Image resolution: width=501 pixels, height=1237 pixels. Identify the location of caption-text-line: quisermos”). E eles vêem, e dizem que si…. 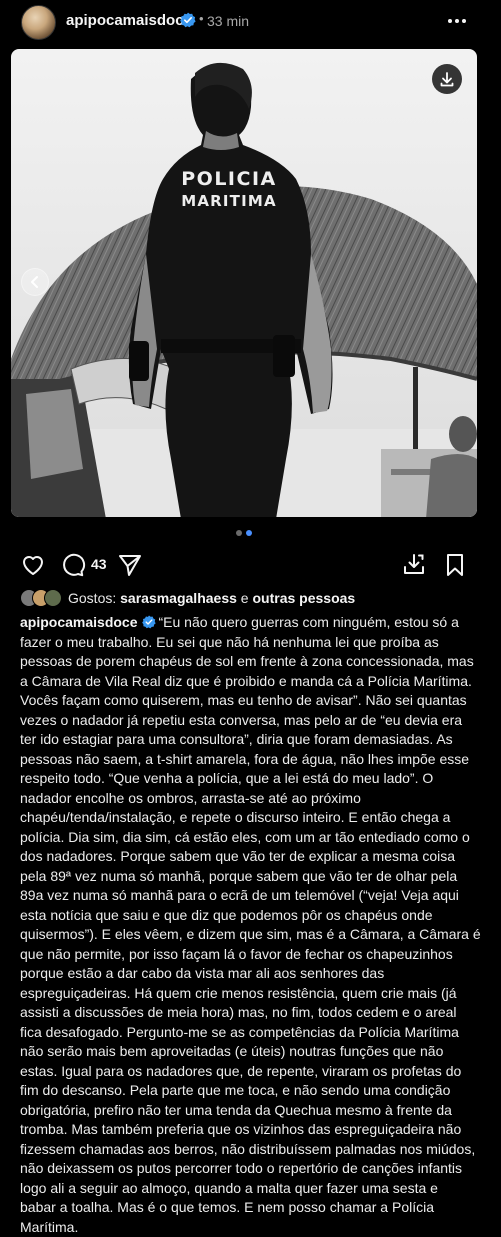
(251, 935).